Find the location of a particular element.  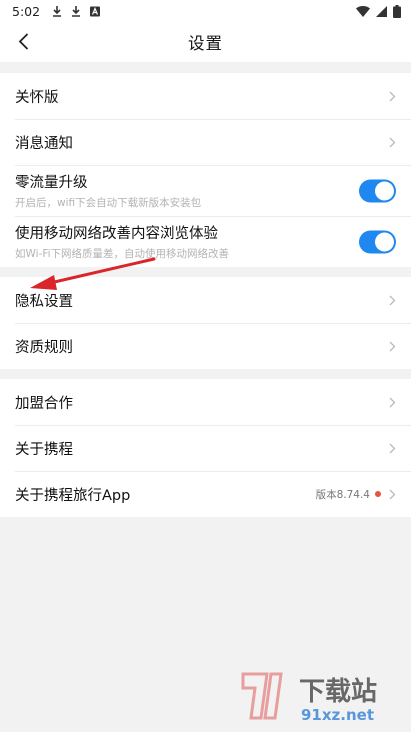

row-description: 开启后，wifi下会自动下载新版本安装包 is located at coordinates (108, 203).